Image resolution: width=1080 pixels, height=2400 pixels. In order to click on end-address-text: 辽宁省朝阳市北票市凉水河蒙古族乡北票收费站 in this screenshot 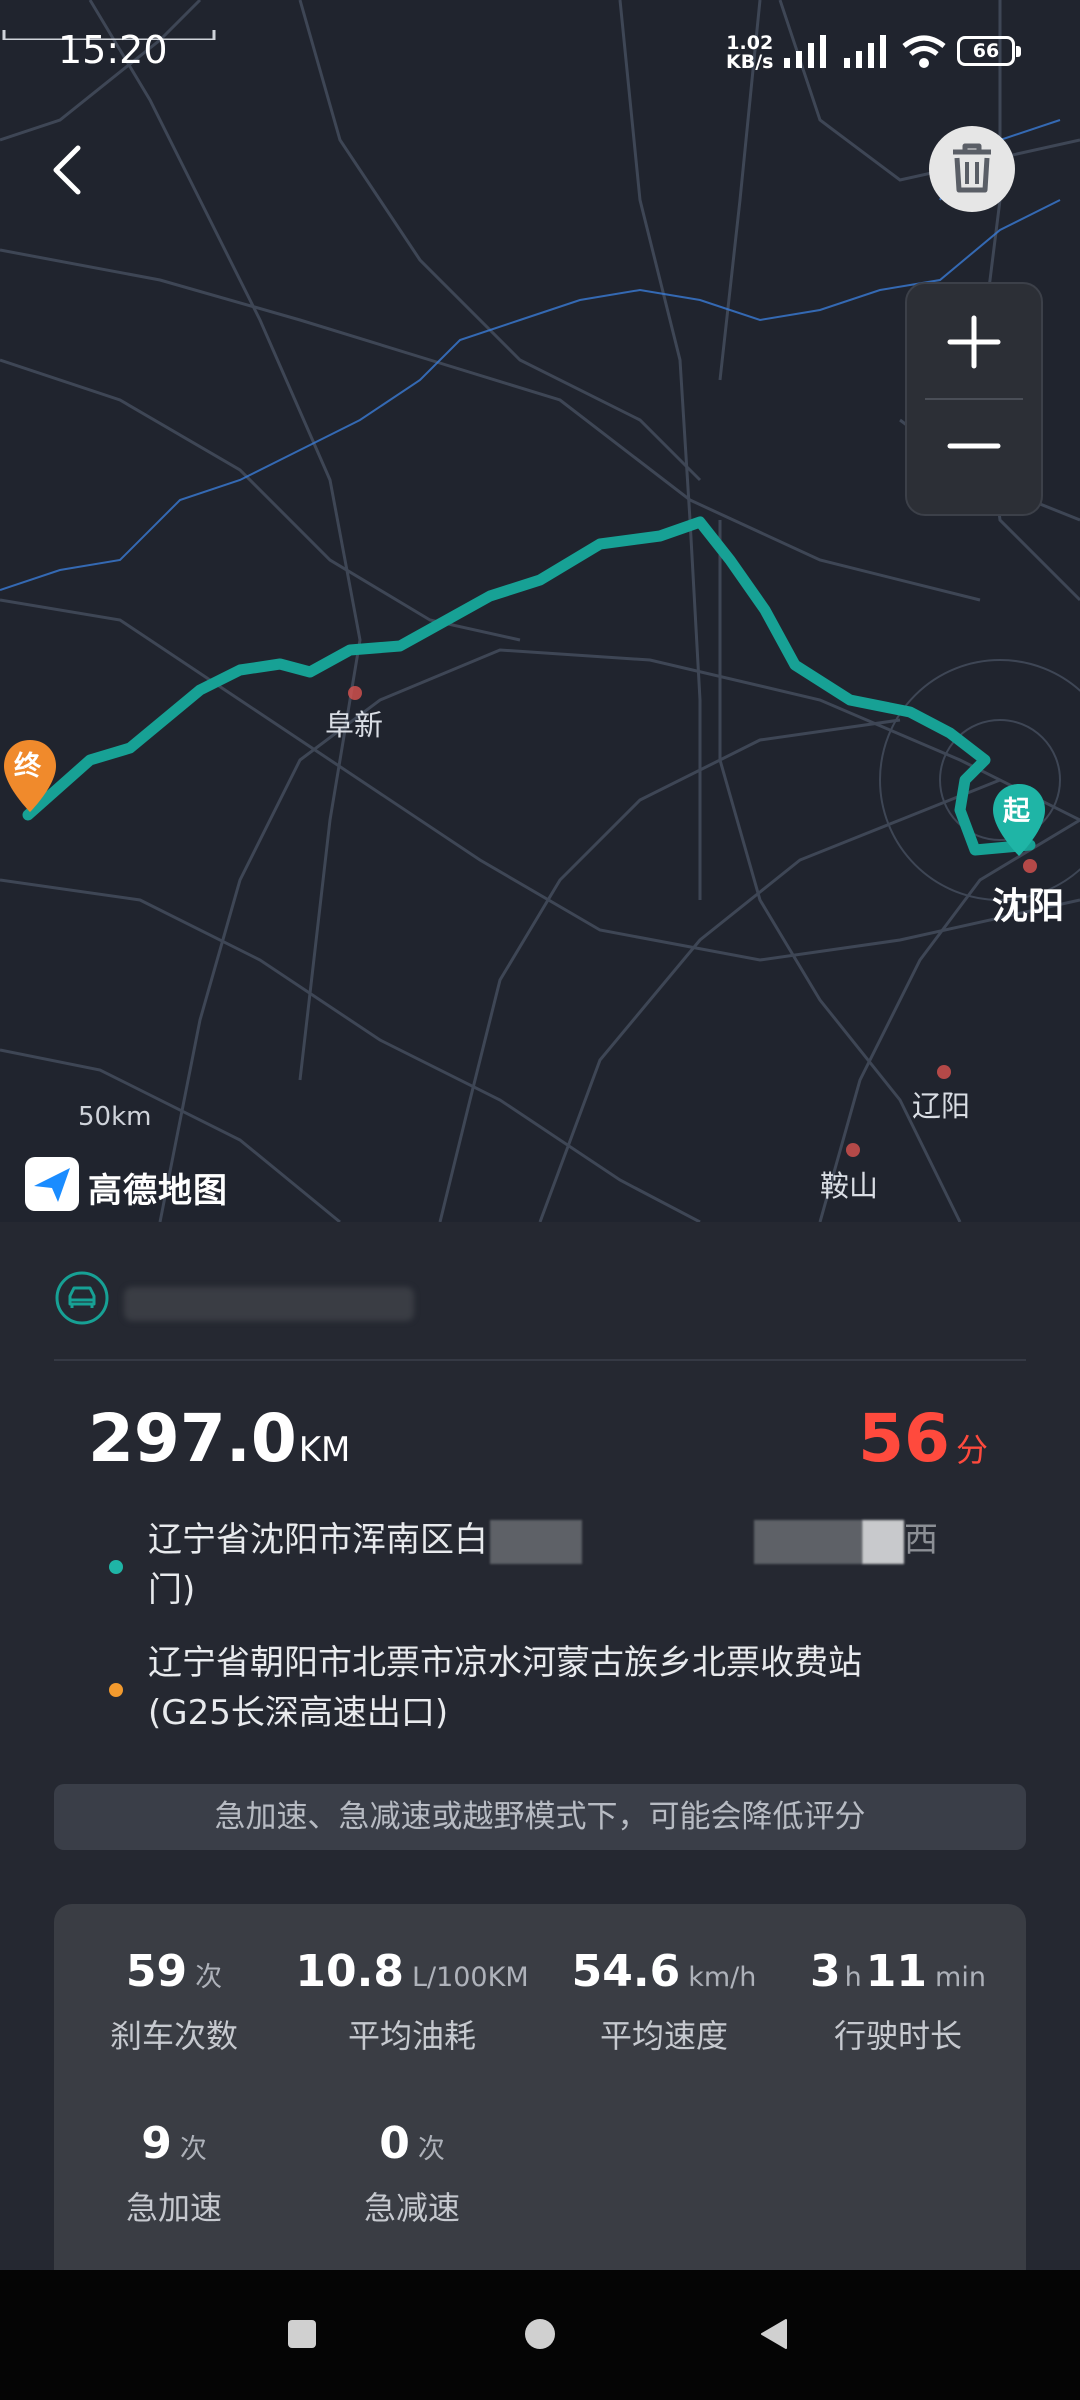, I will do `click(505, 1663)`.